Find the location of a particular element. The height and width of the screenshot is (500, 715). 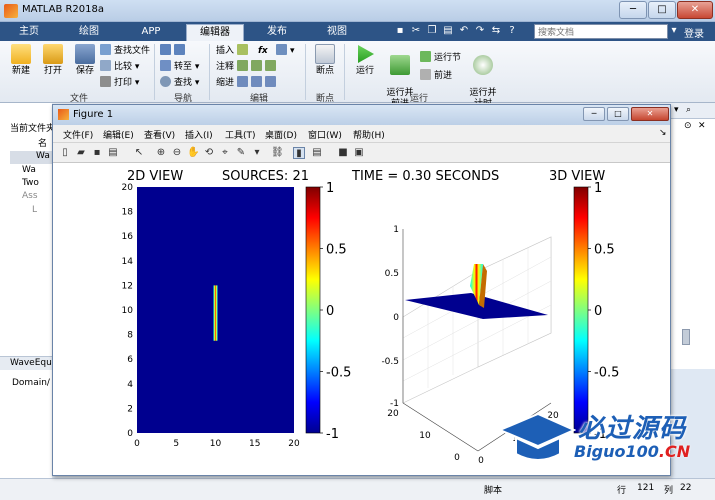

format-icon is located at coordinates (281, 49).